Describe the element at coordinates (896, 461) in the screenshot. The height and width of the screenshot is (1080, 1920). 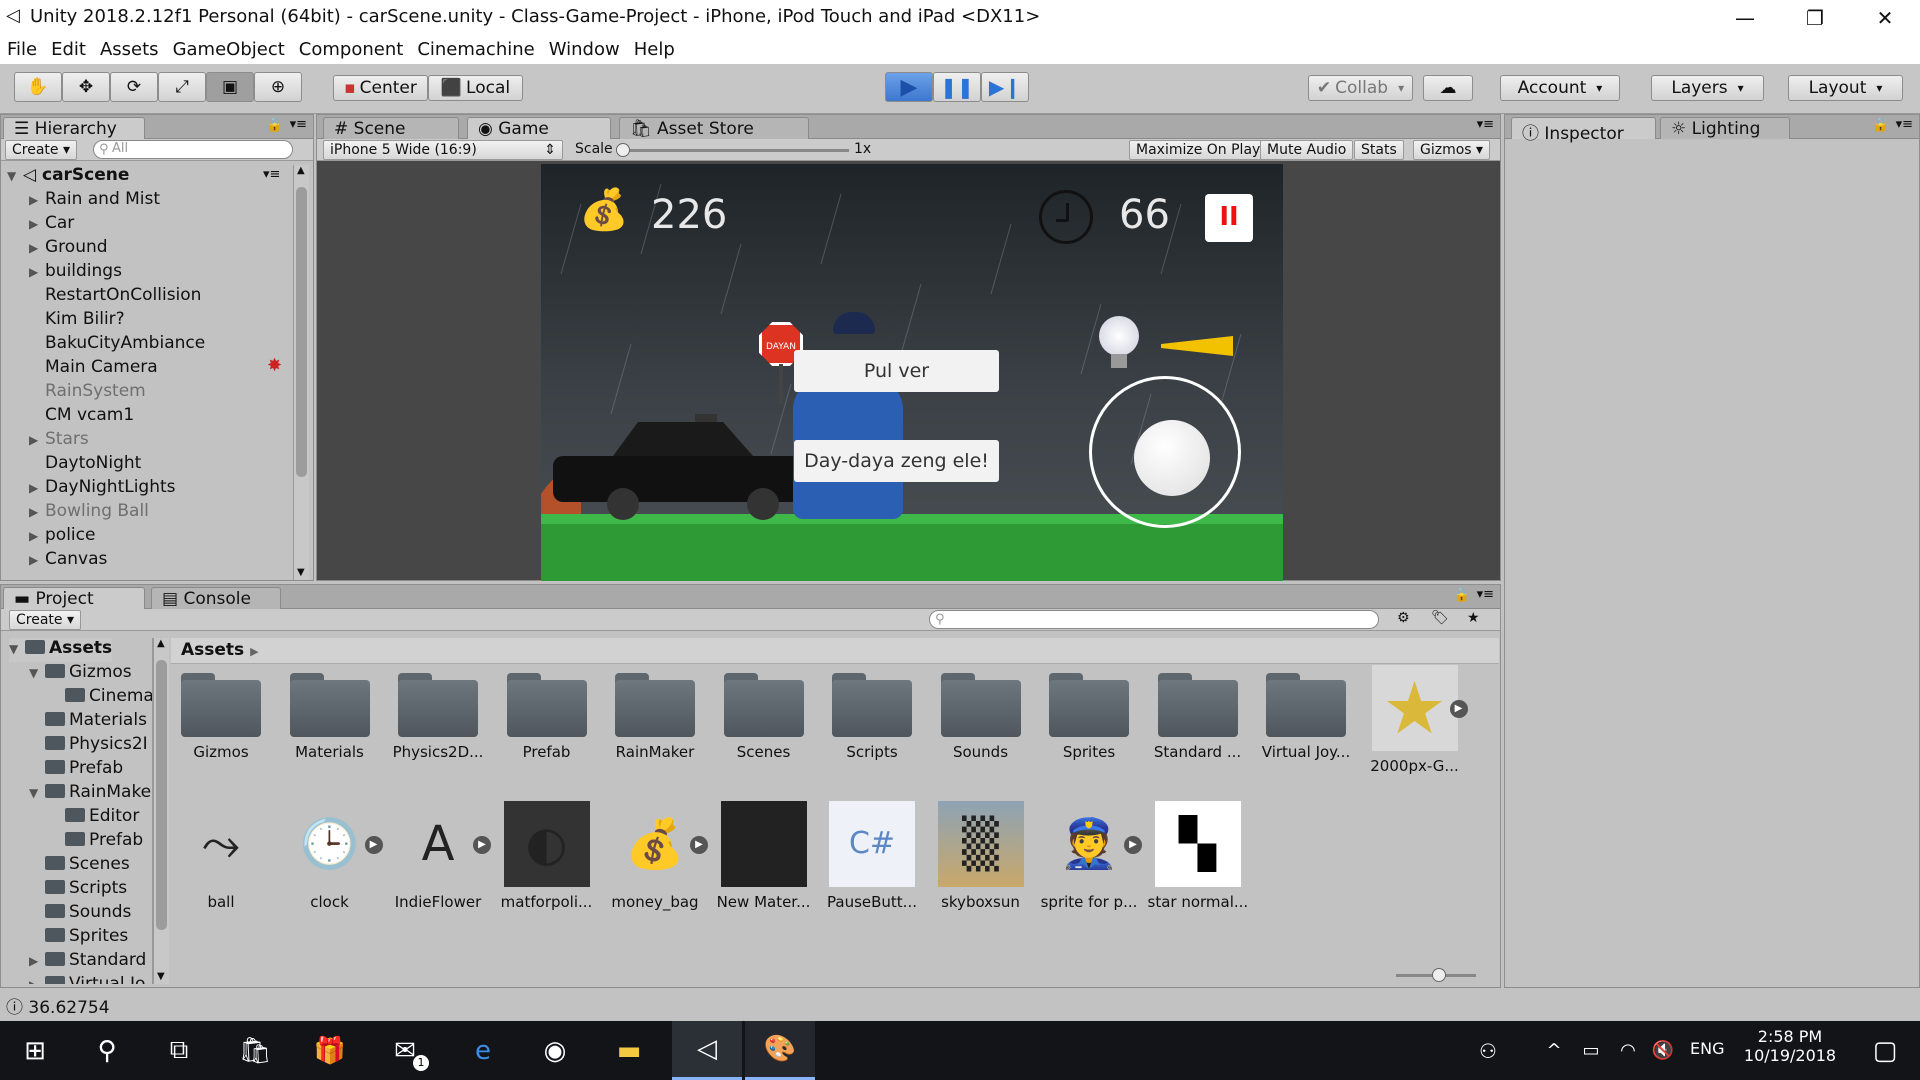
I see `call-friend-button: Day-daya zeng ele!` at that location.